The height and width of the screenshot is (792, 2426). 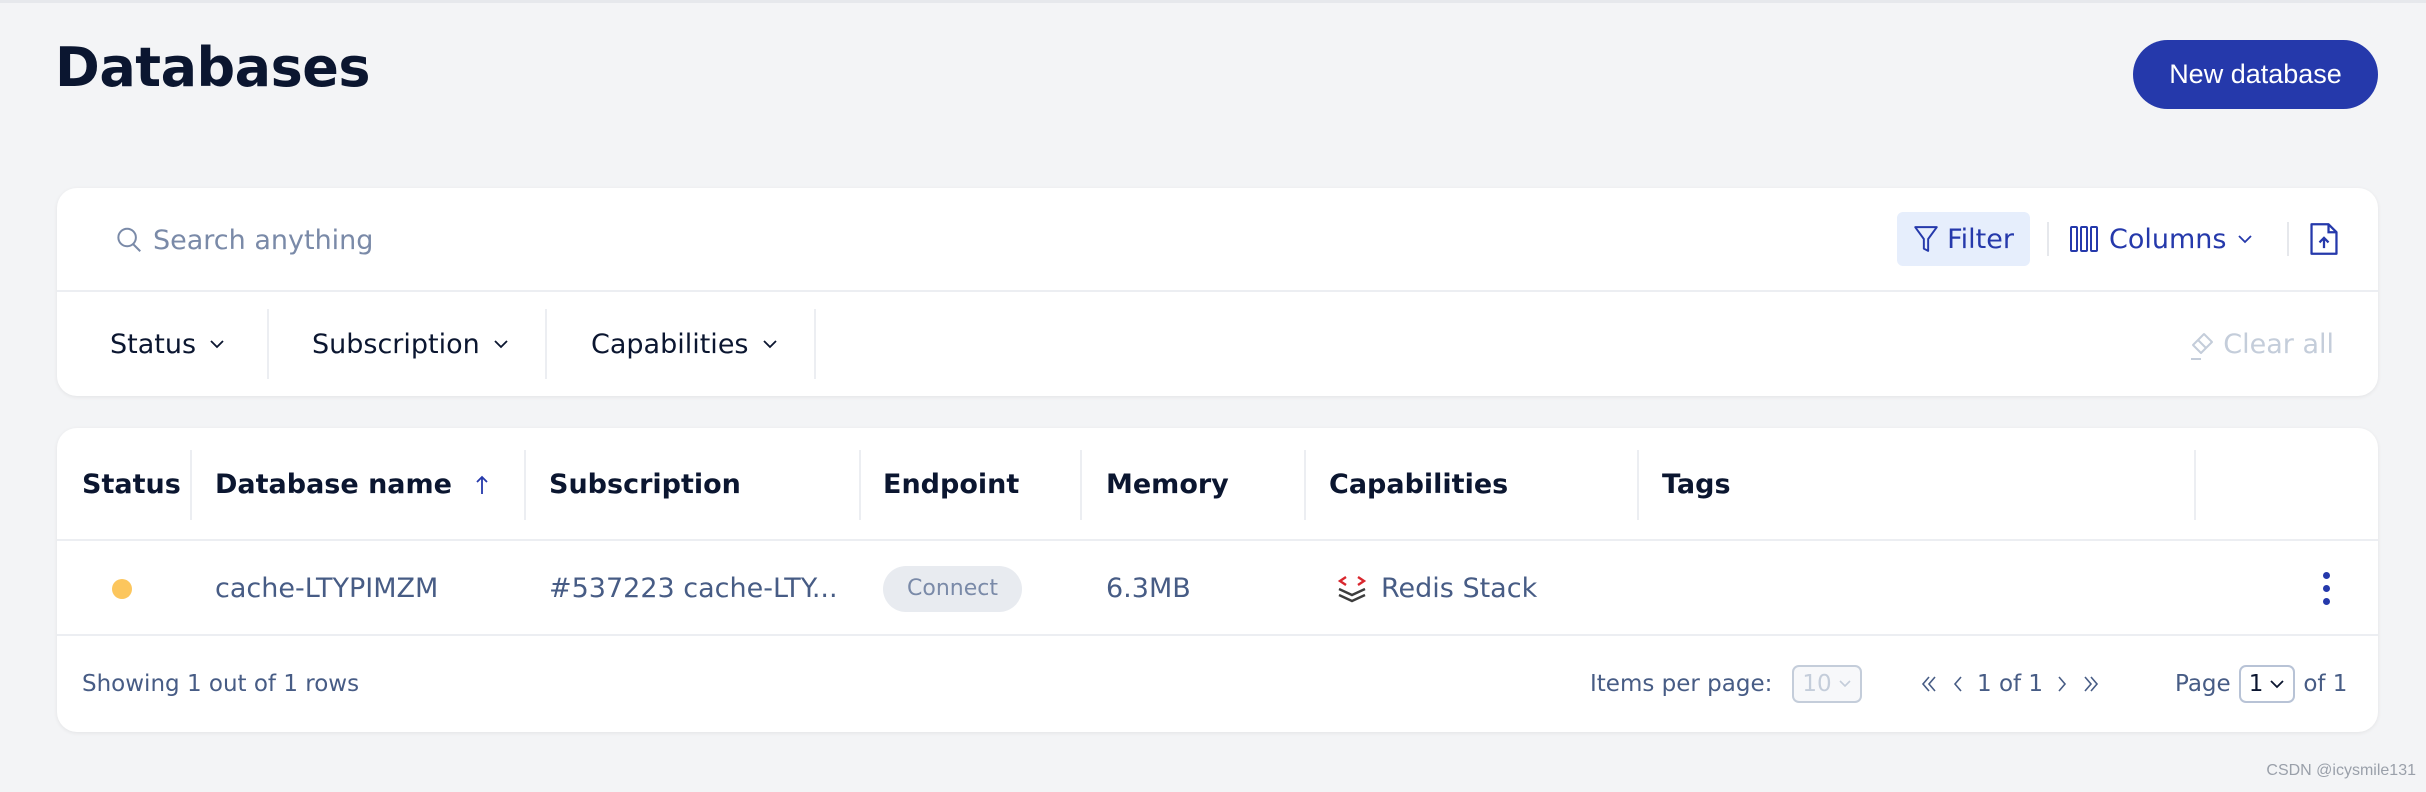 I want to click on first-page-icon, so click(x=1929, y=684).